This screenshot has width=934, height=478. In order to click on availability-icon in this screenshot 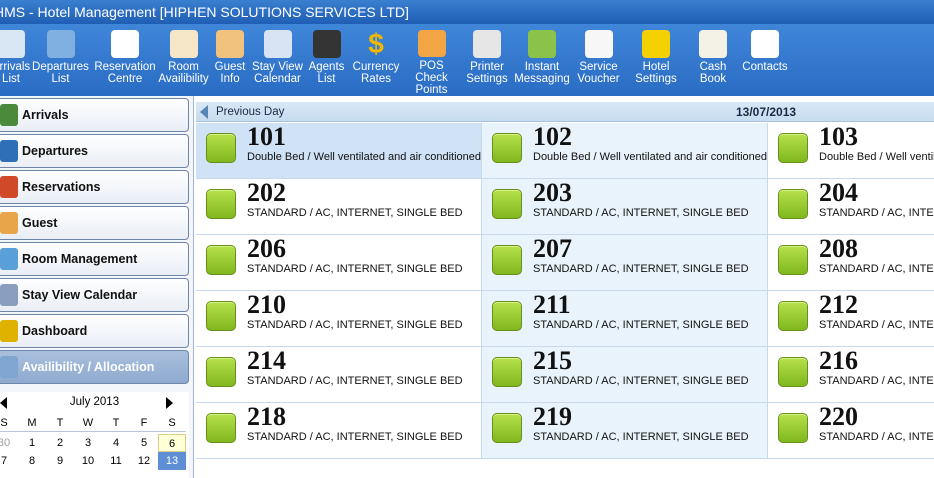, I will do `click(9, 367)`.